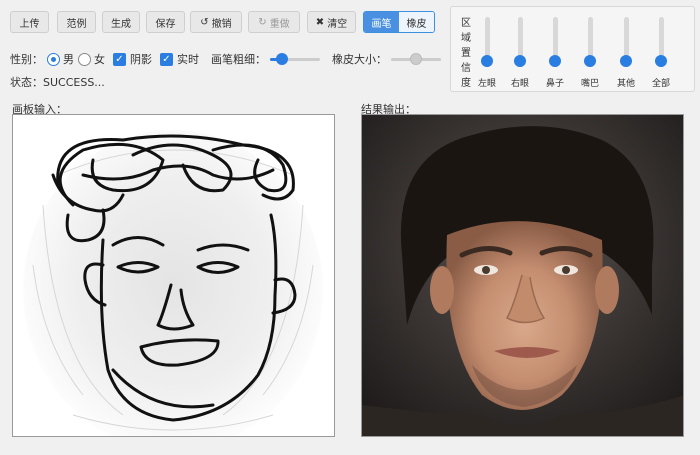 Image resolution: width=700 pixels, height=455 pixels. I want to click on brush-size-label: 画笔粗细：, so click(238, 59).